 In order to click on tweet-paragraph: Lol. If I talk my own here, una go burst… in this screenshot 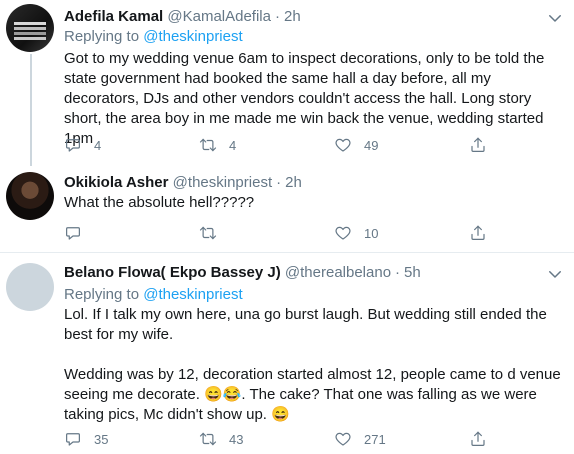, I will do `click(305, 324)`.